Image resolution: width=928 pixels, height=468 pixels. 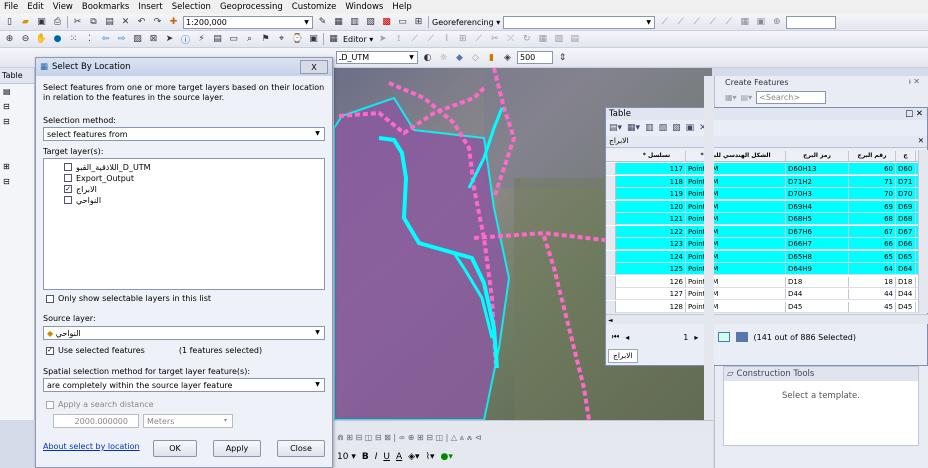 What do you see at coordinates (194, 189) in the screenshot?
I see `target-layer-item: ✓ الابراج` at bounding box center [194, 189].